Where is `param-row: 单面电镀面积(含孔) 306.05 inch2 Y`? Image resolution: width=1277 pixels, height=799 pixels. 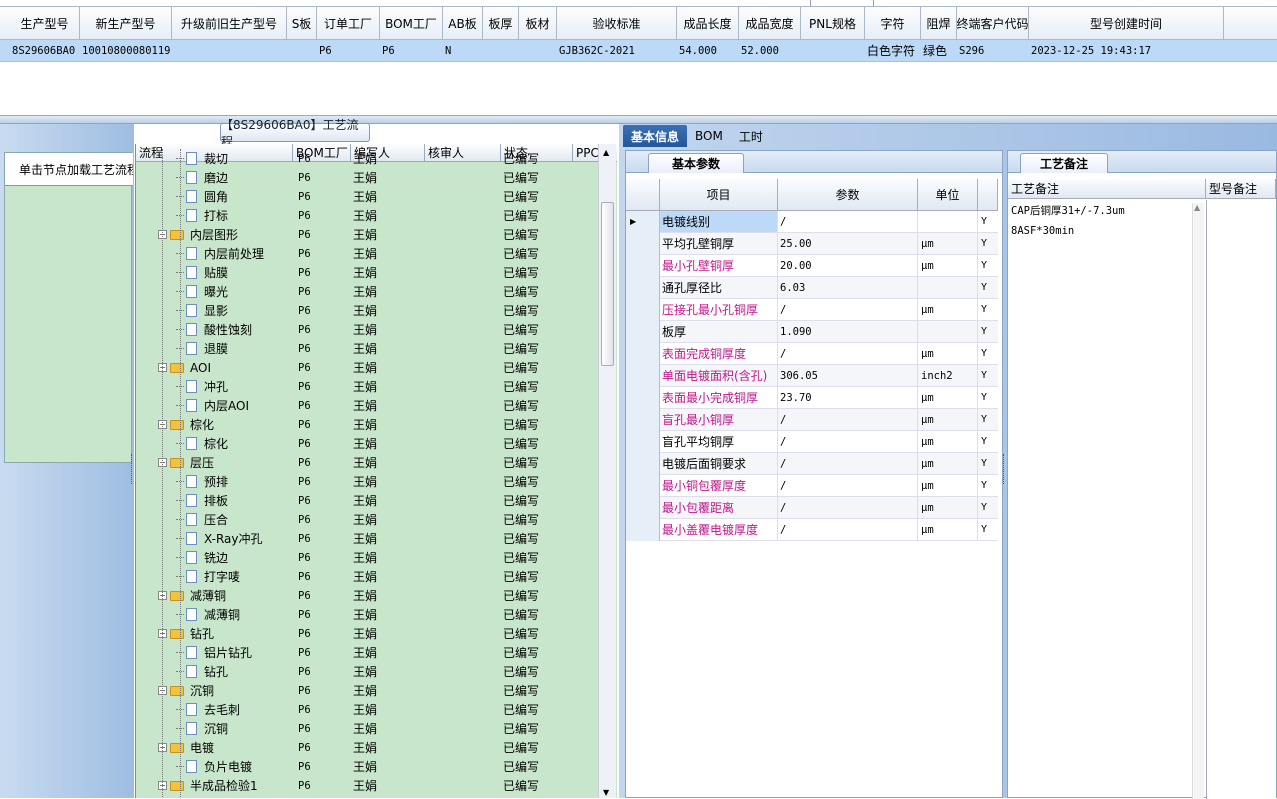 param-row: 单面电镀面积(含孔) 306.05 inch2 Y is located at coordinates (812, 376).